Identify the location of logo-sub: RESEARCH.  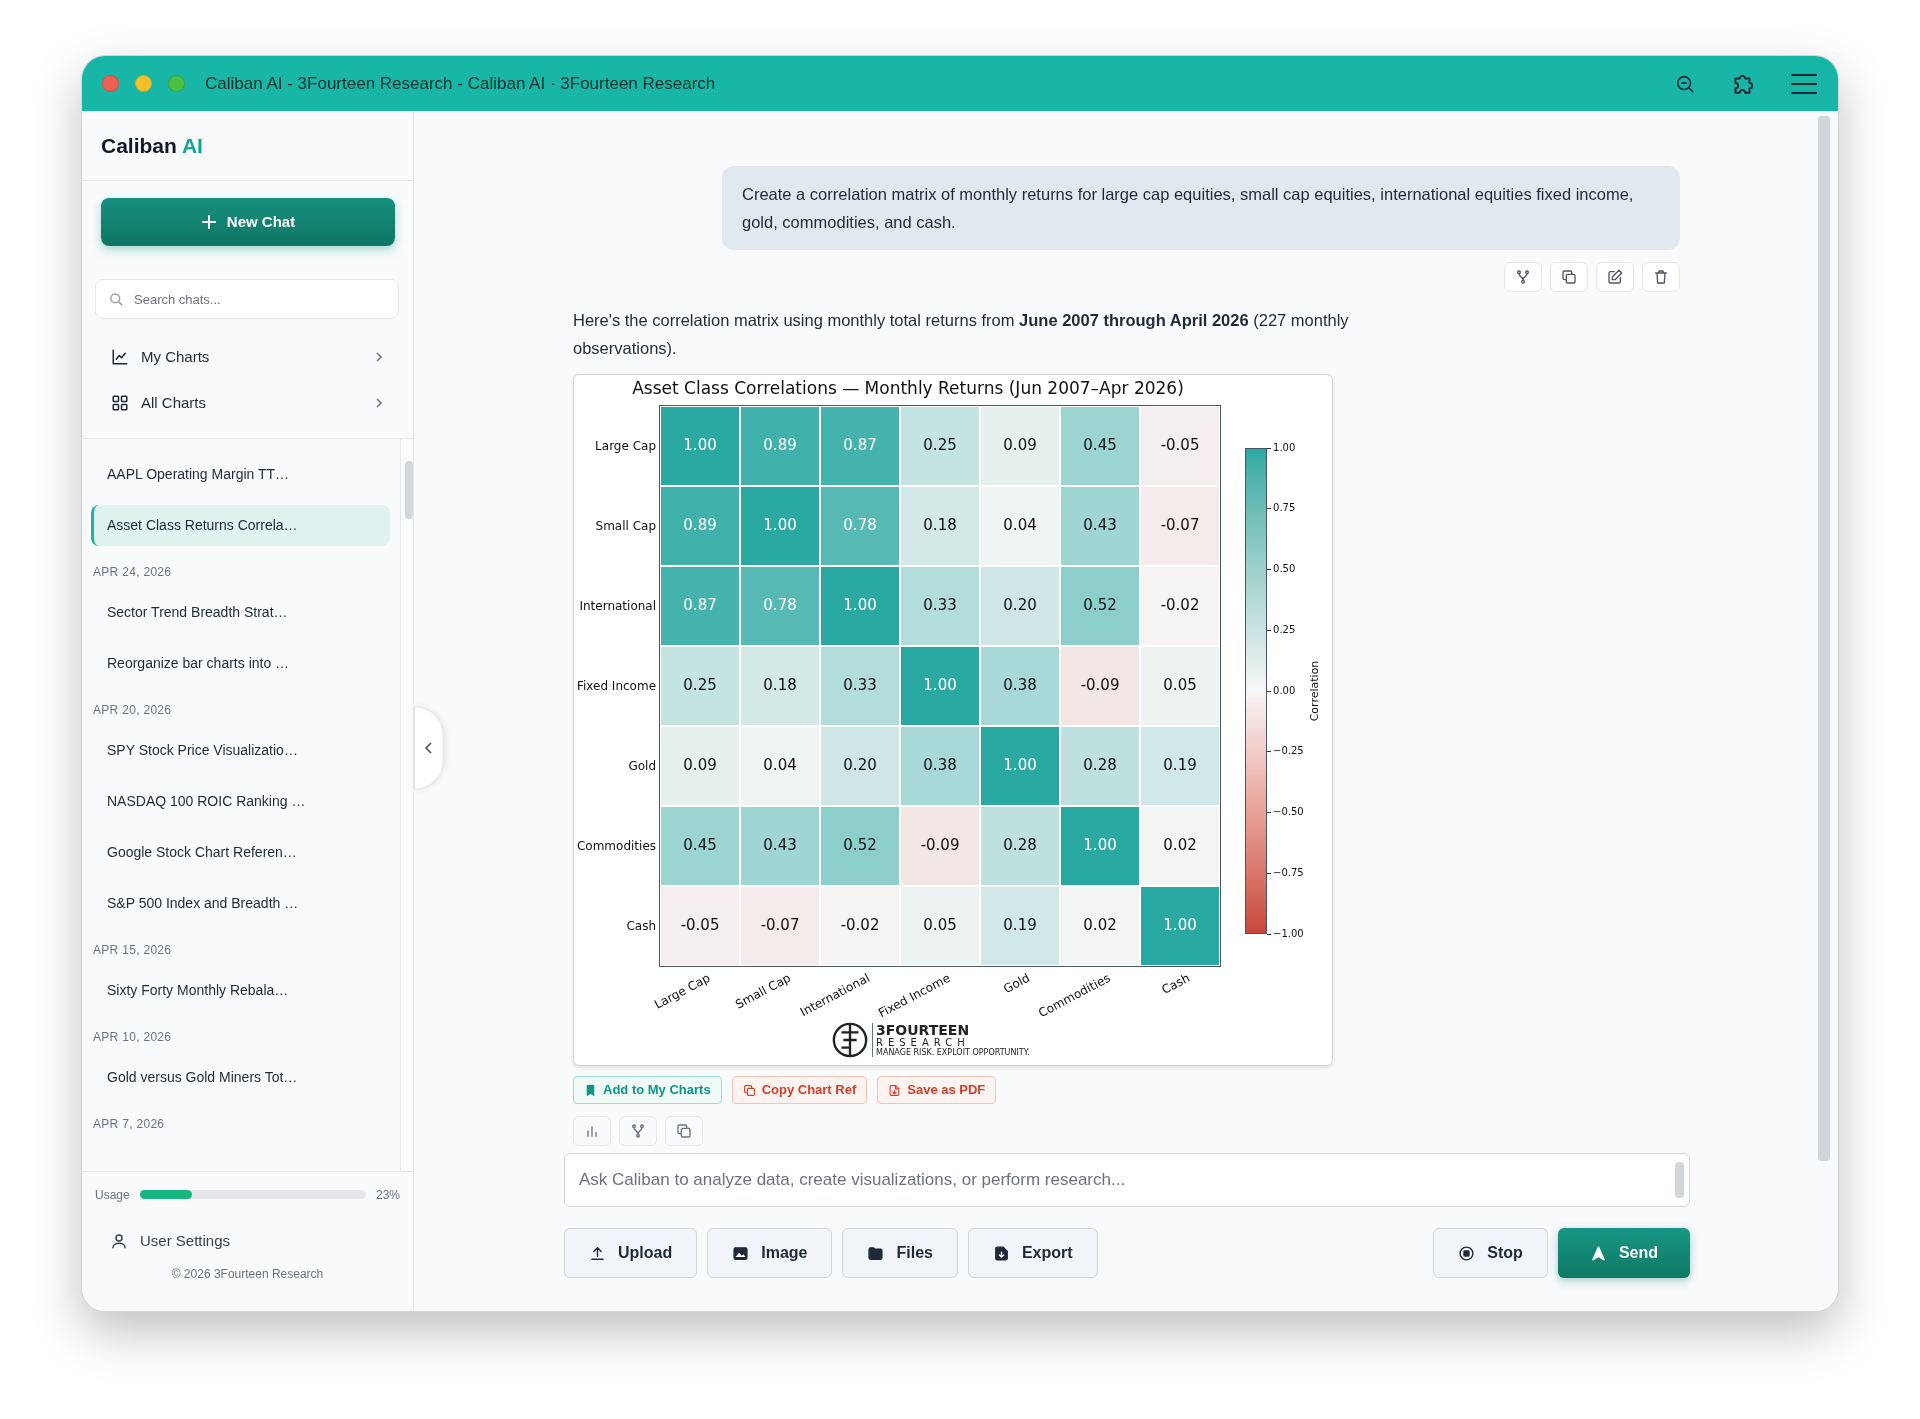
(923, 1042).